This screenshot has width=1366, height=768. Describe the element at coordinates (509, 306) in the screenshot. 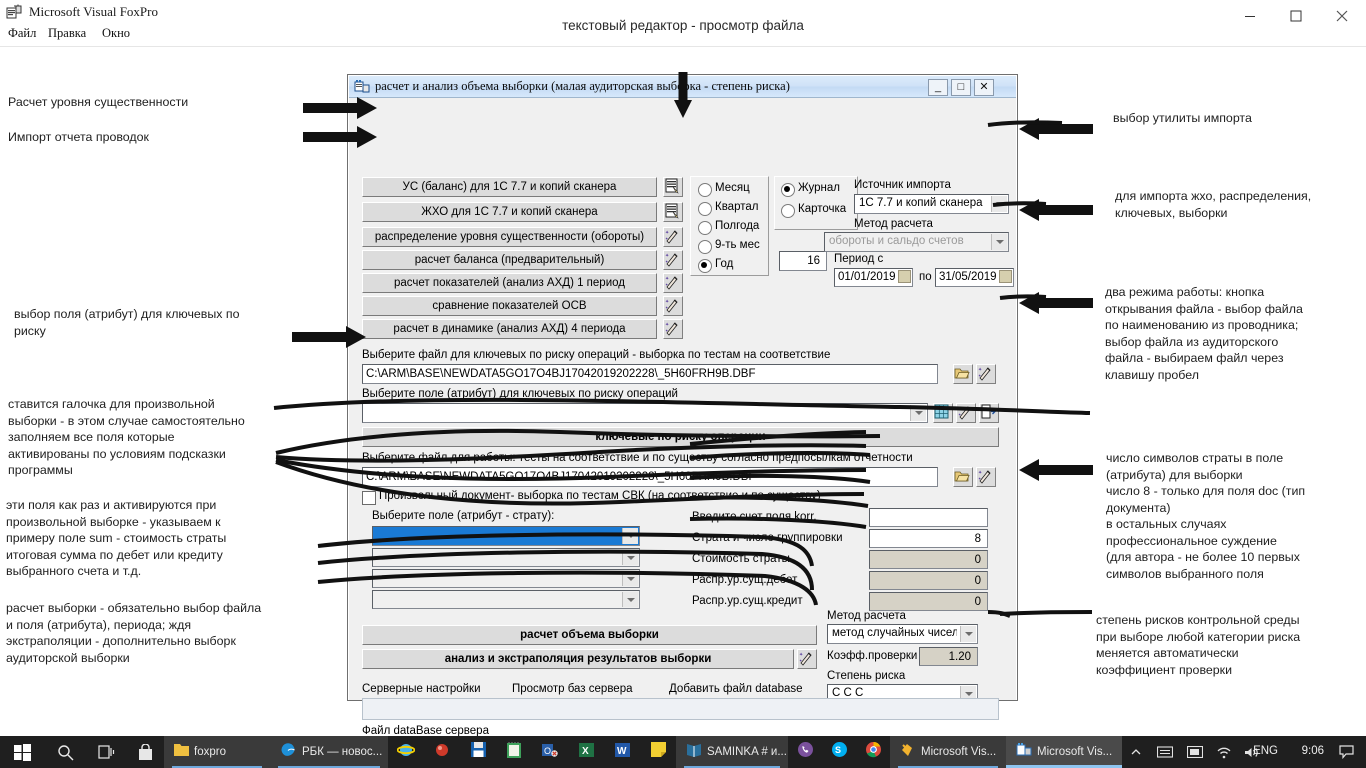

I see `button-compare-osv: сравнение показателей ОСВ` at that location.